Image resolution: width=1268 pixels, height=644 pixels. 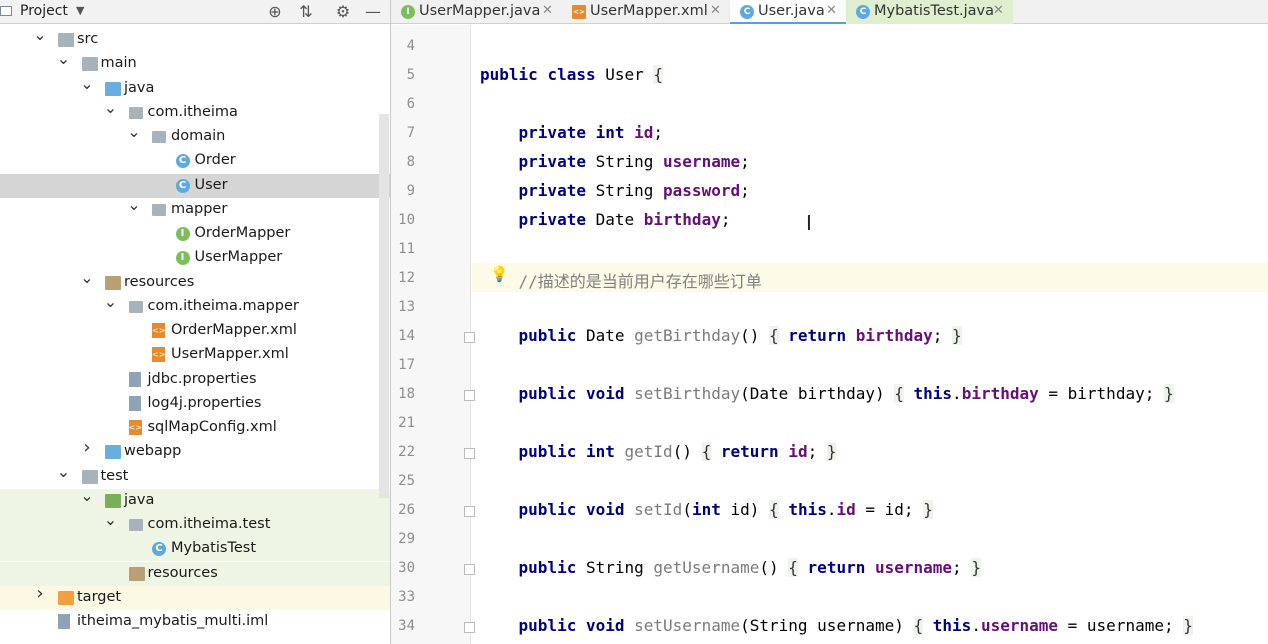 I want to click on text-cursor-icon: I, so click(x=809, y=223).